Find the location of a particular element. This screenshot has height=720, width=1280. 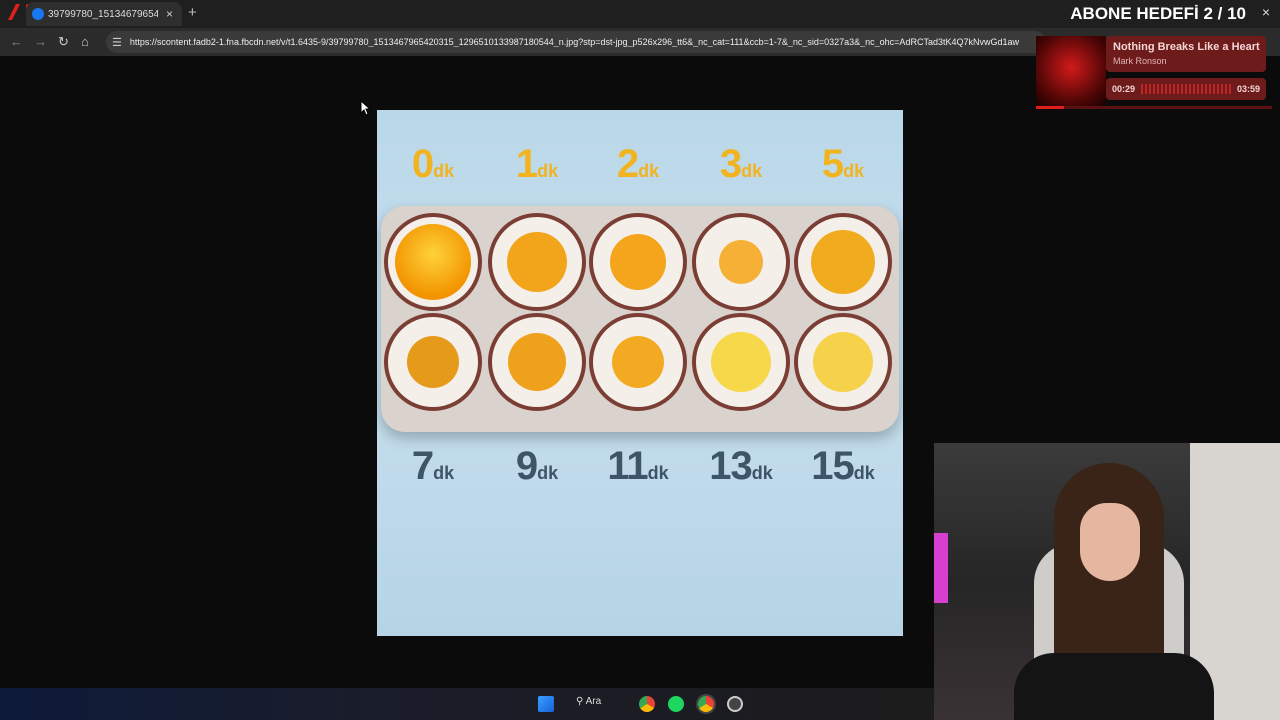

song-title: Nothing Breaks Like a Heart ( is located at coordinates (1188, 47).